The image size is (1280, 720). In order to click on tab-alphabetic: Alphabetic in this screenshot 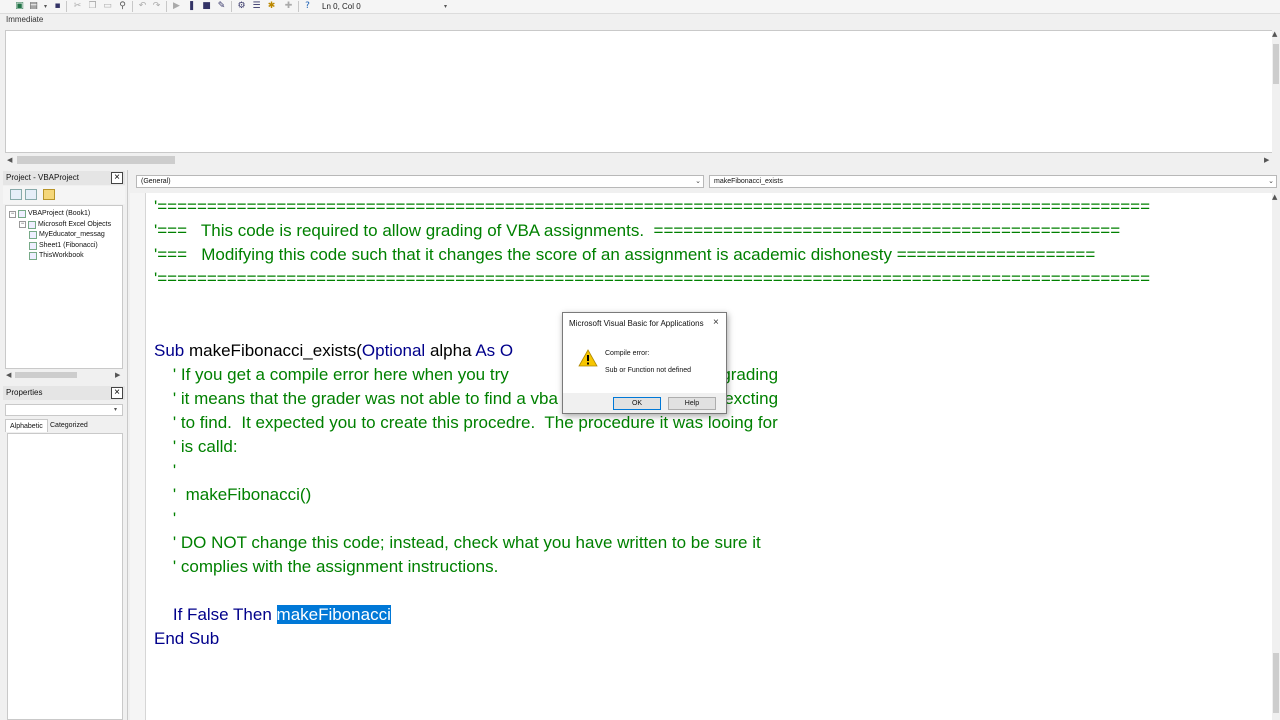, I will do `click(26, 425)`.